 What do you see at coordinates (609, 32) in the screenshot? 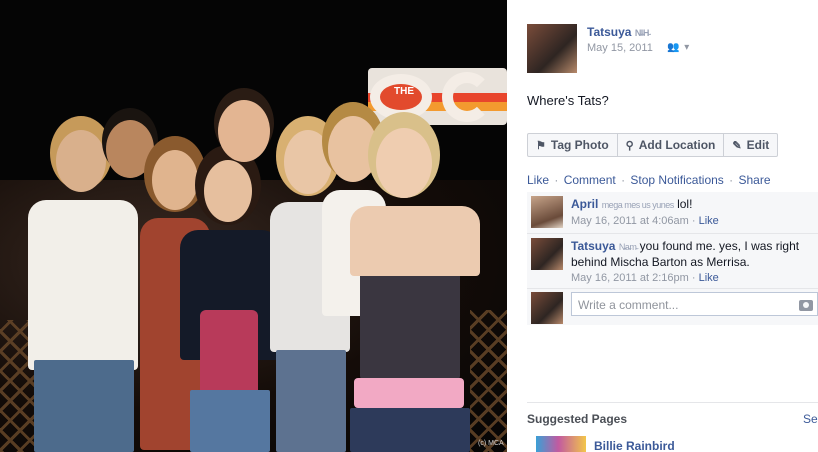
I see `owner-name: Tatsuya` at bounding box center [609, 32].